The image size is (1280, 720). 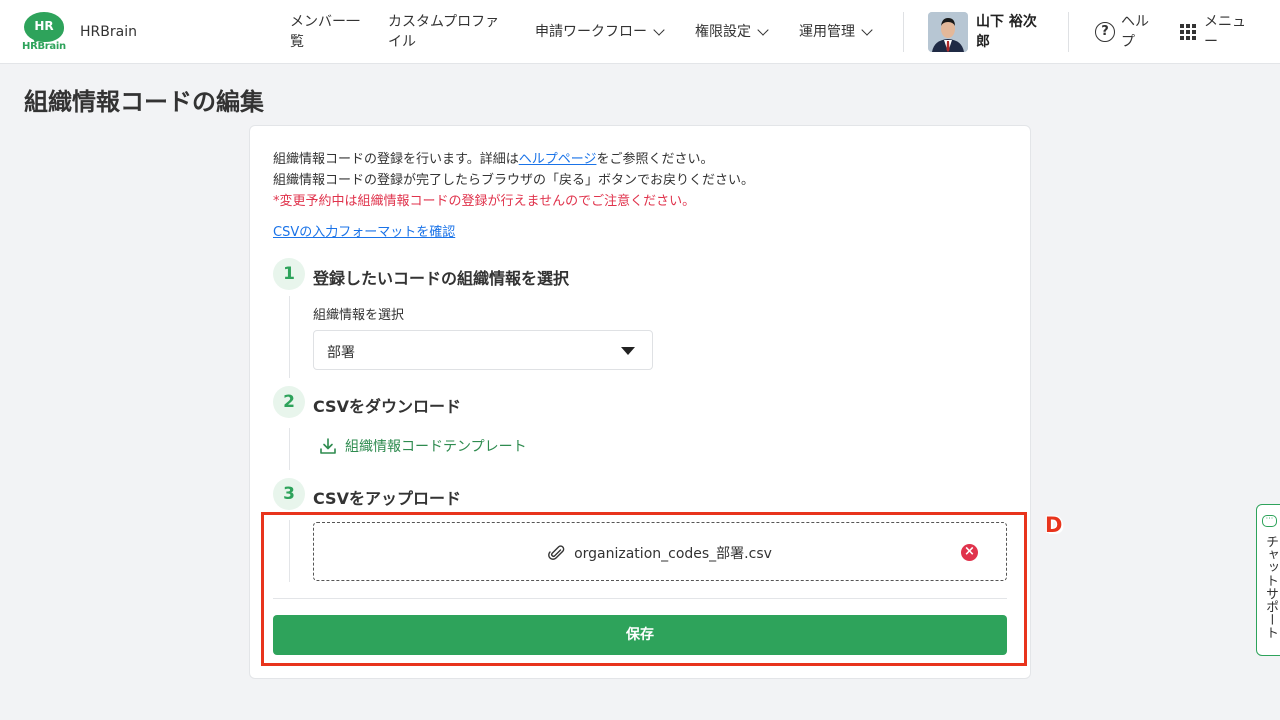 I want to click on menu-button: メニュ ー, so click(x=1229, y=32).